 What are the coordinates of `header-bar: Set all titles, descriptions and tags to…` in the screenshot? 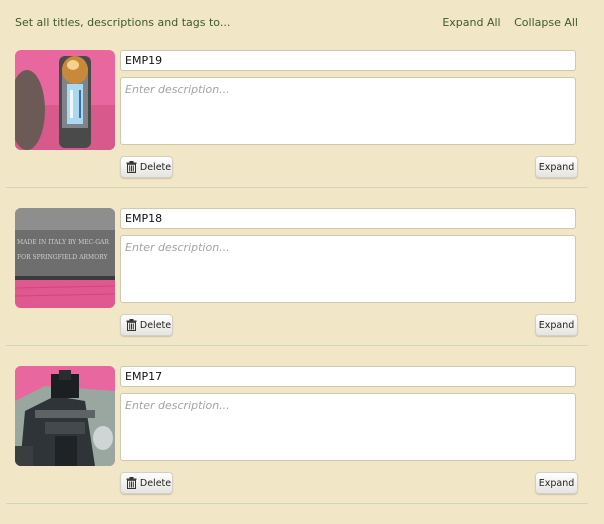 It's located at (302, 22).